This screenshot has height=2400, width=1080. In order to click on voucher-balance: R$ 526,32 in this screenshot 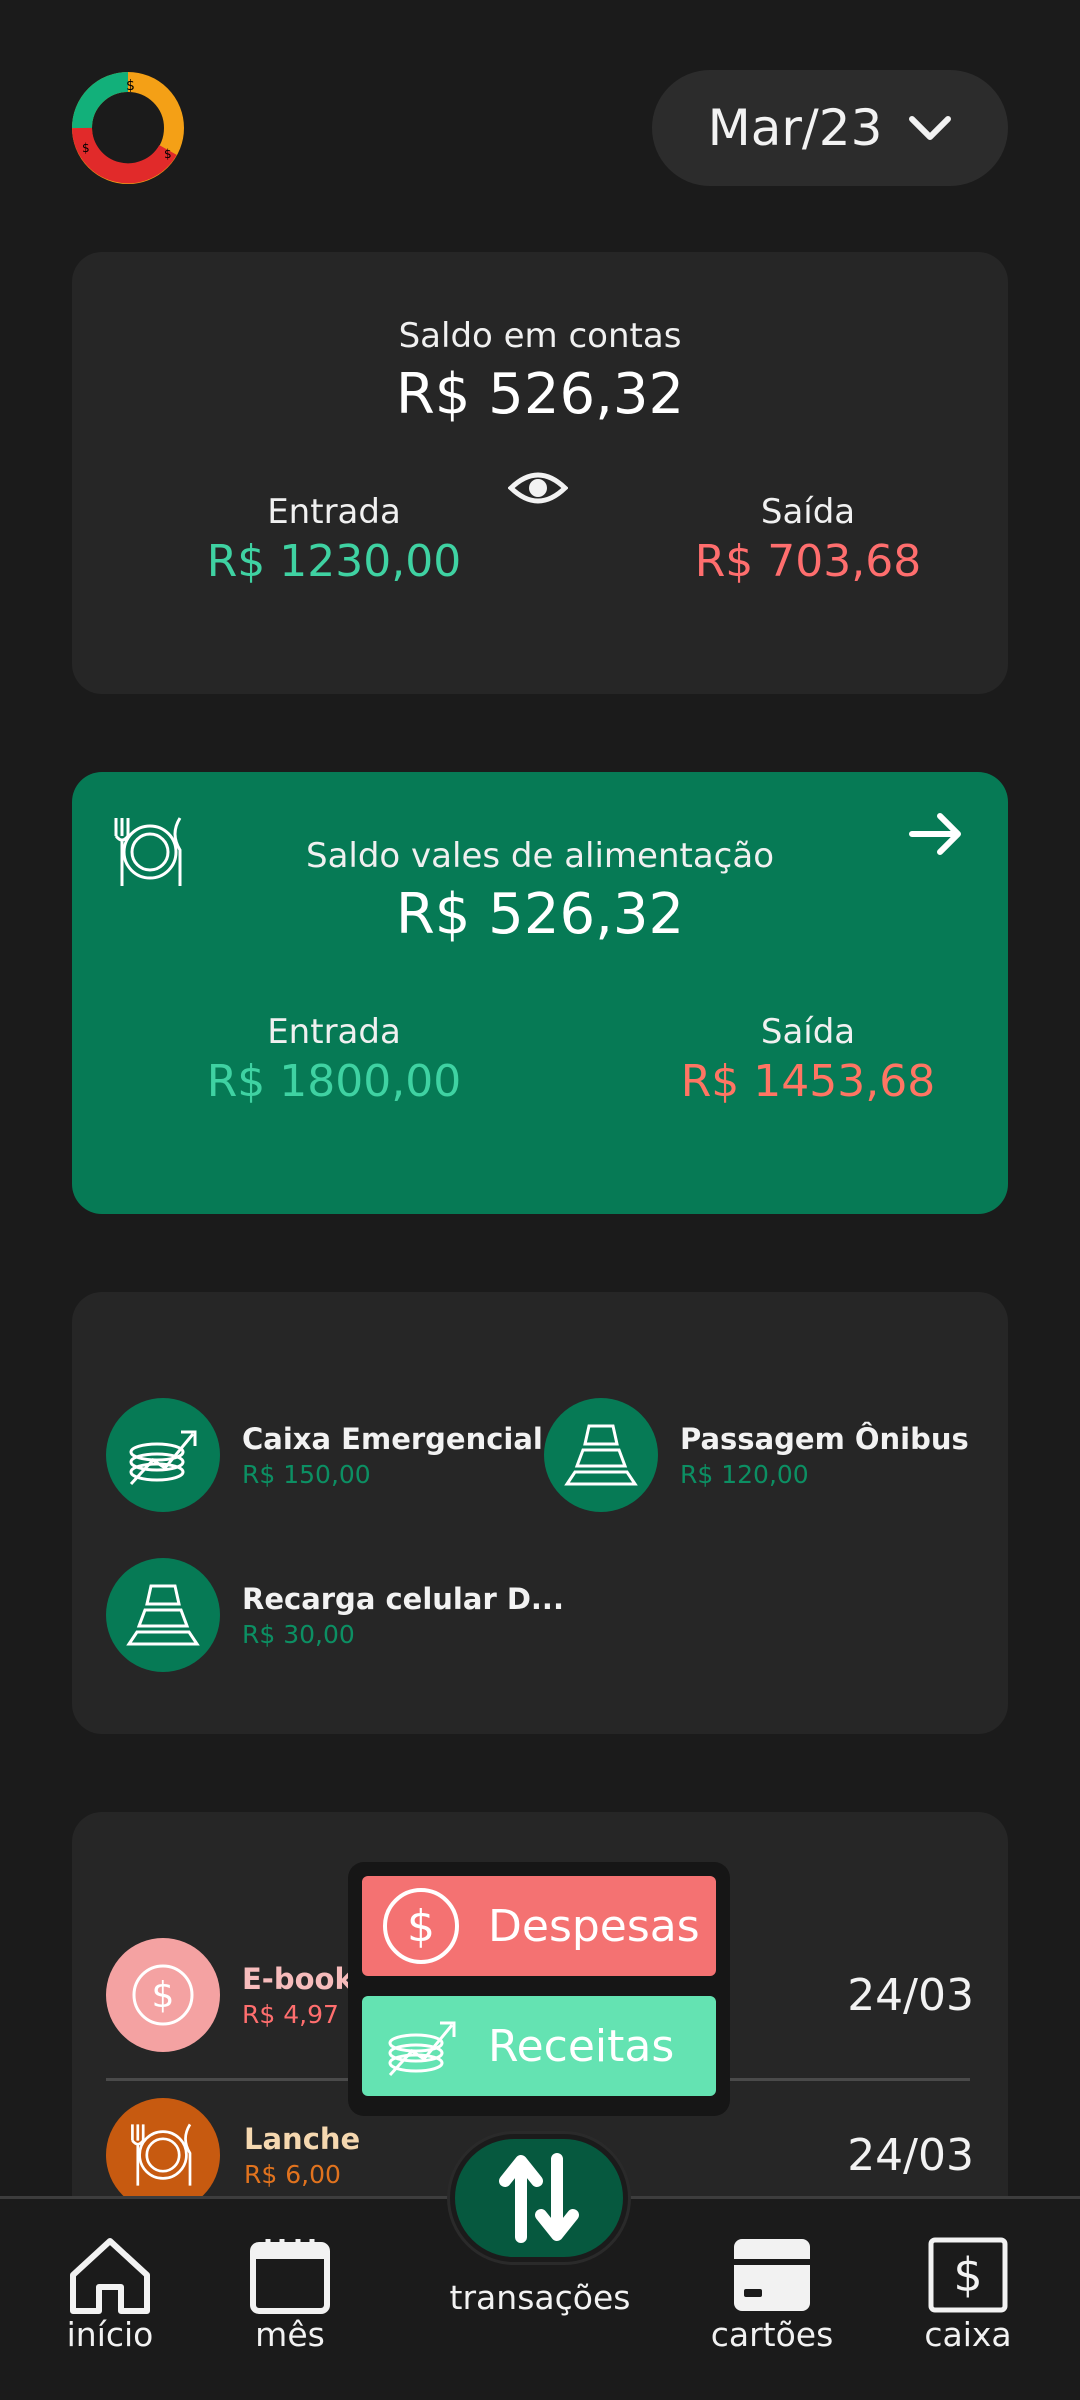, I will do `click(540, 914)`.